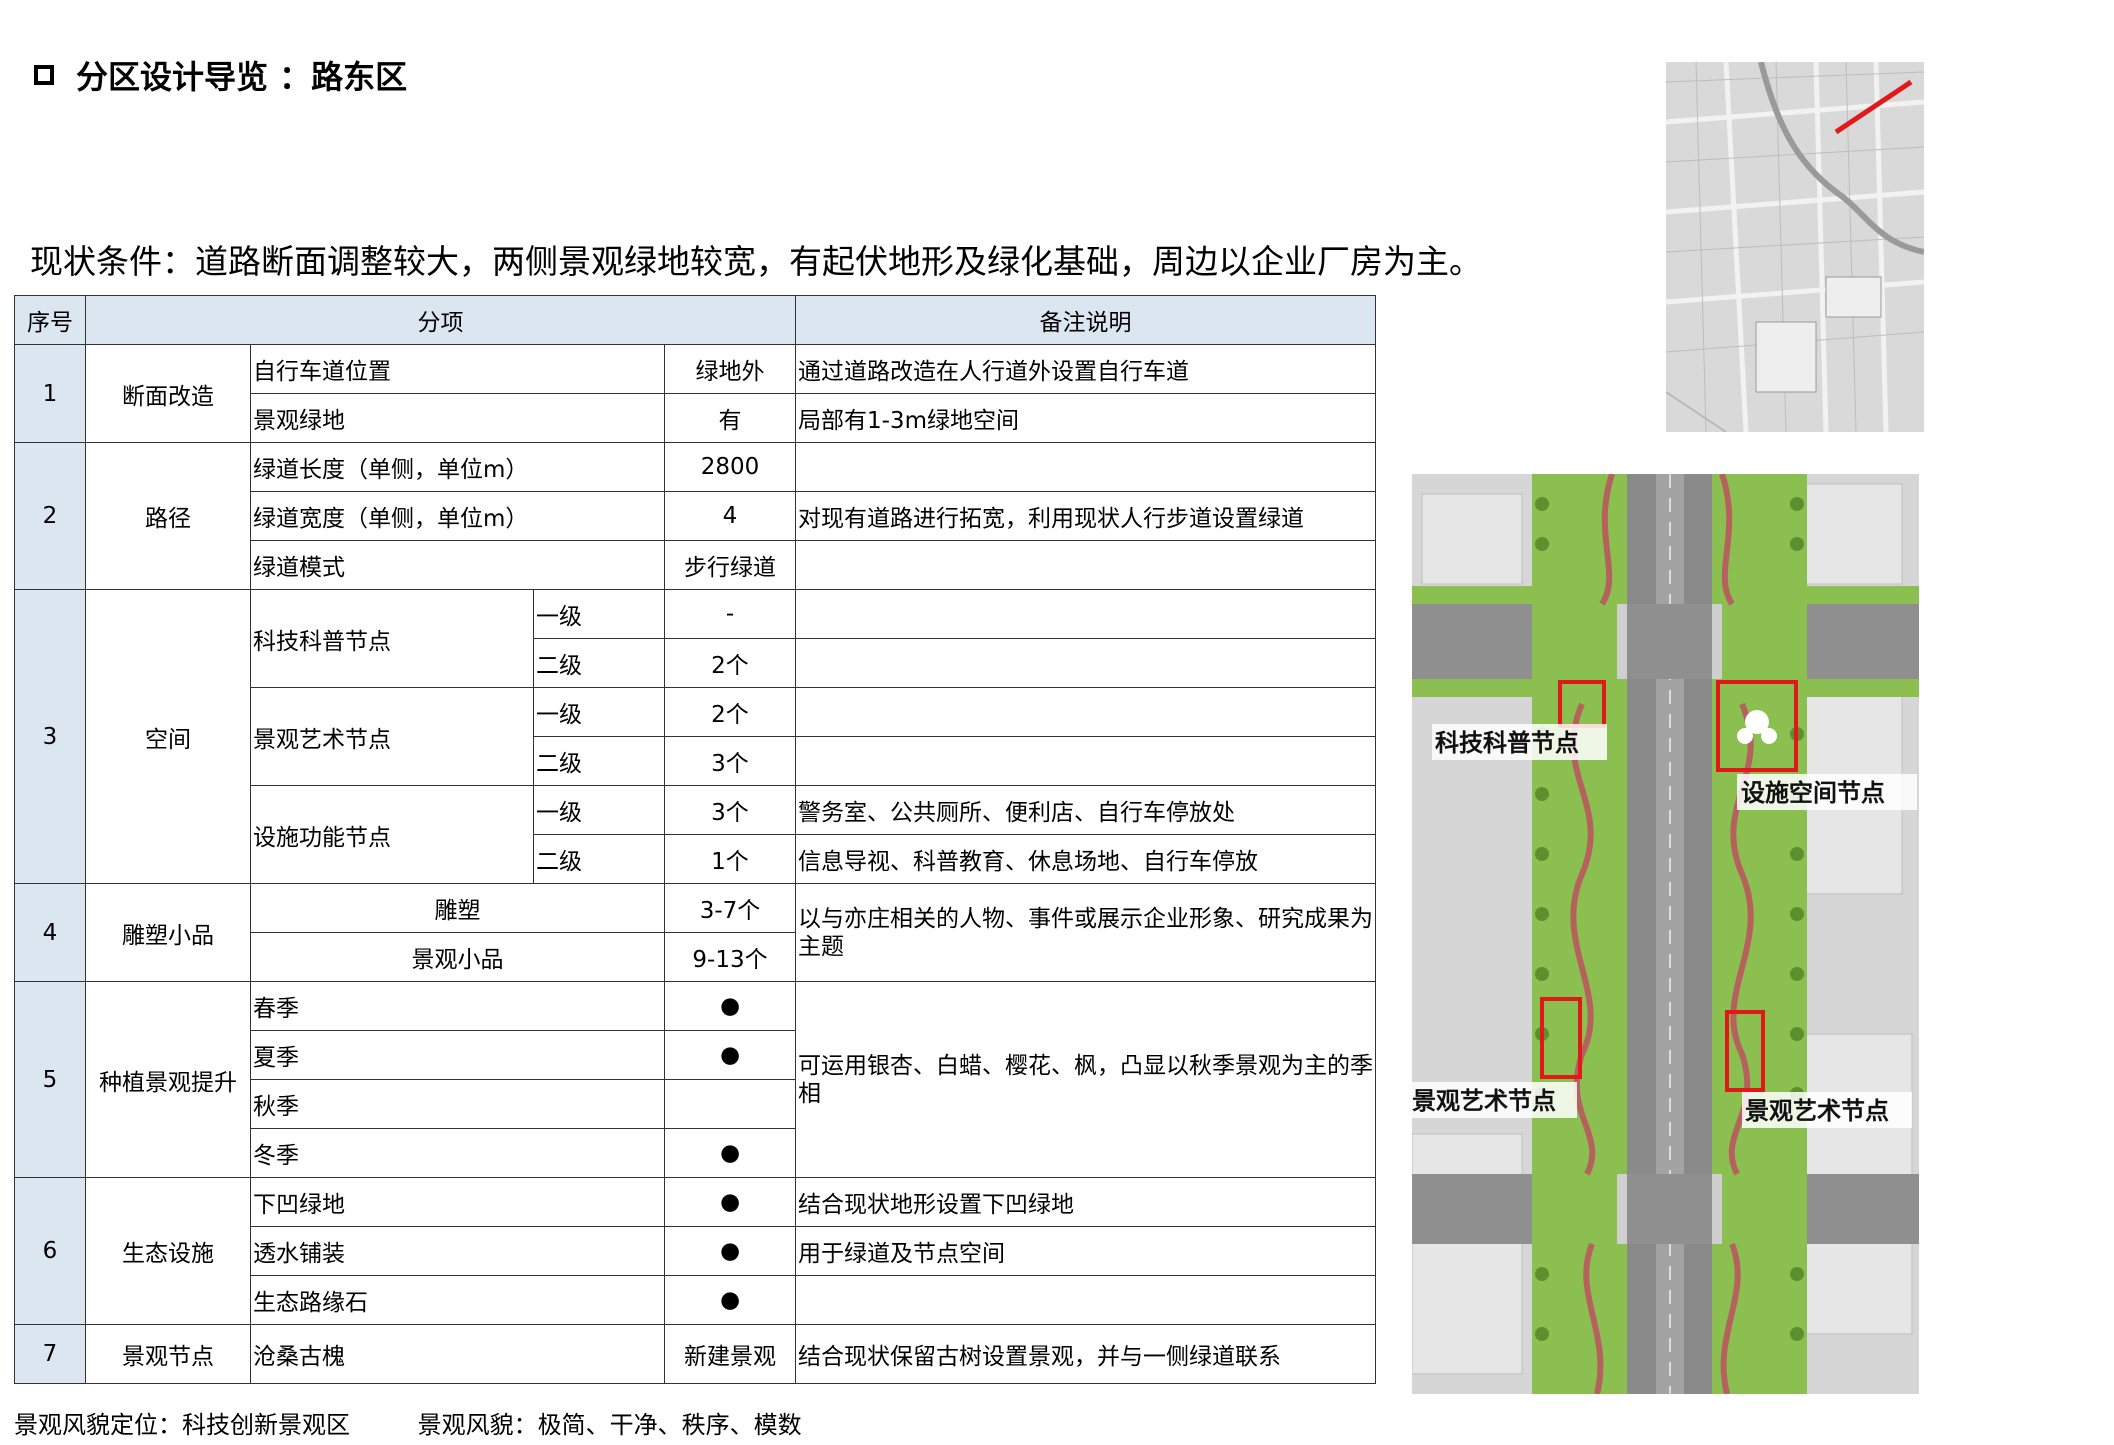 This screenshot has width=2114, height=1445. What do you see at coordinates (1085, 1354) in the screenshot?
I see `row-note: 结合现状保留古树设置景观，并与一侧绿道联系` at bounding box center [1085, 1354].